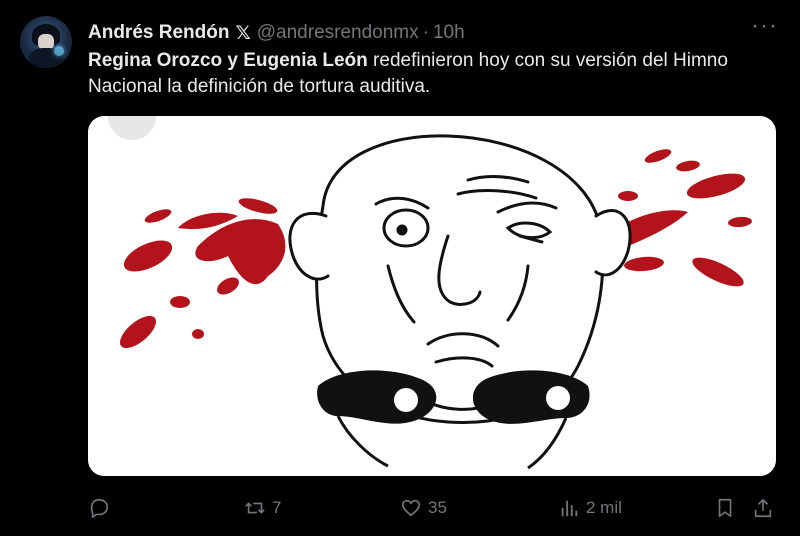  I want to click on like-count: 35, so click(437, 507).